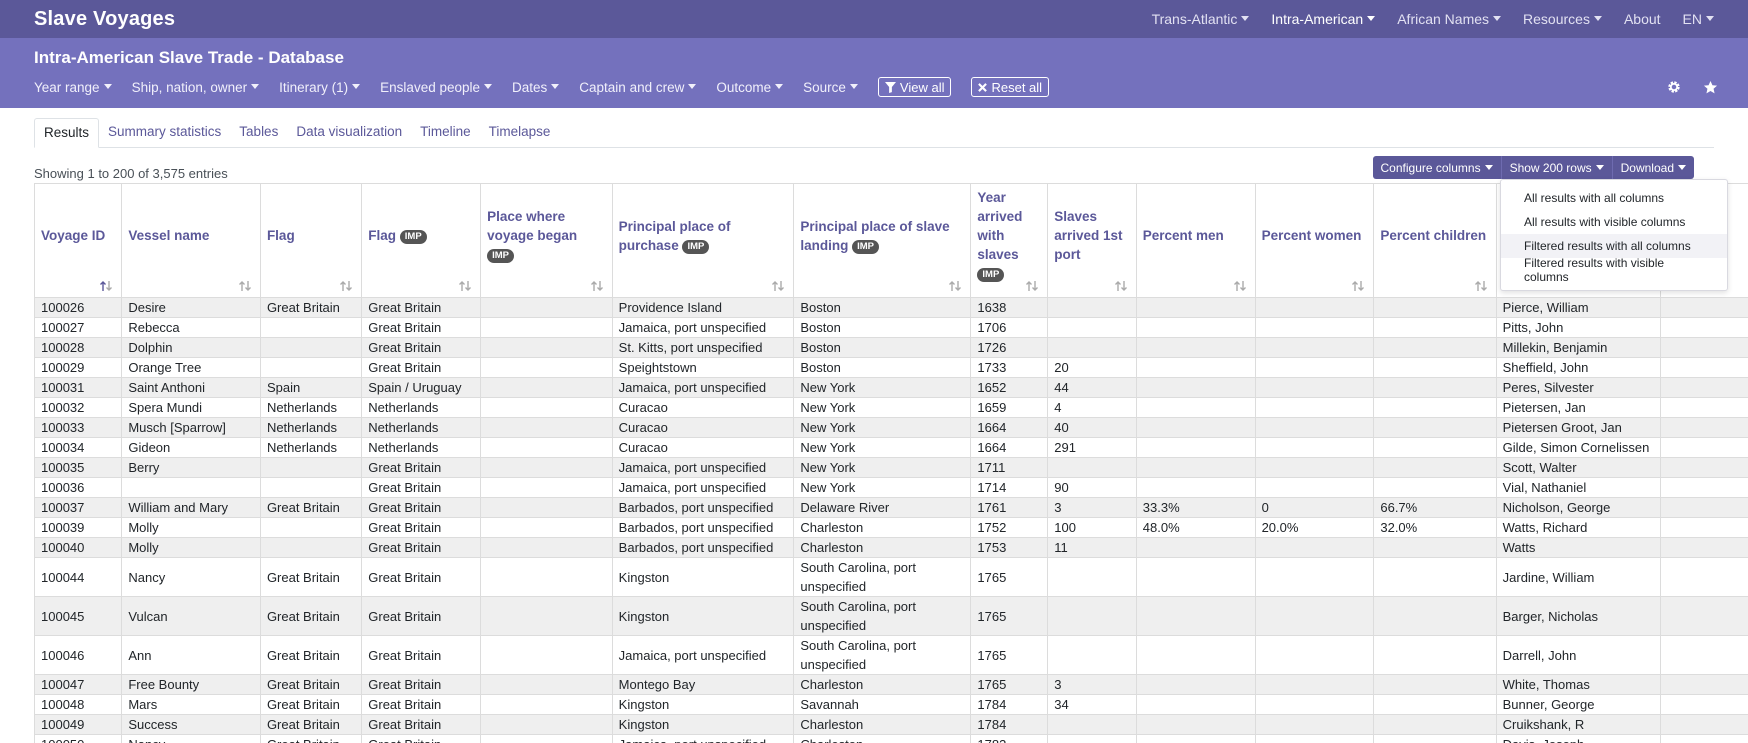  Describe the element at coordinates (914, 87) in the screenshot. I see `view-all-button: View all` at that location.